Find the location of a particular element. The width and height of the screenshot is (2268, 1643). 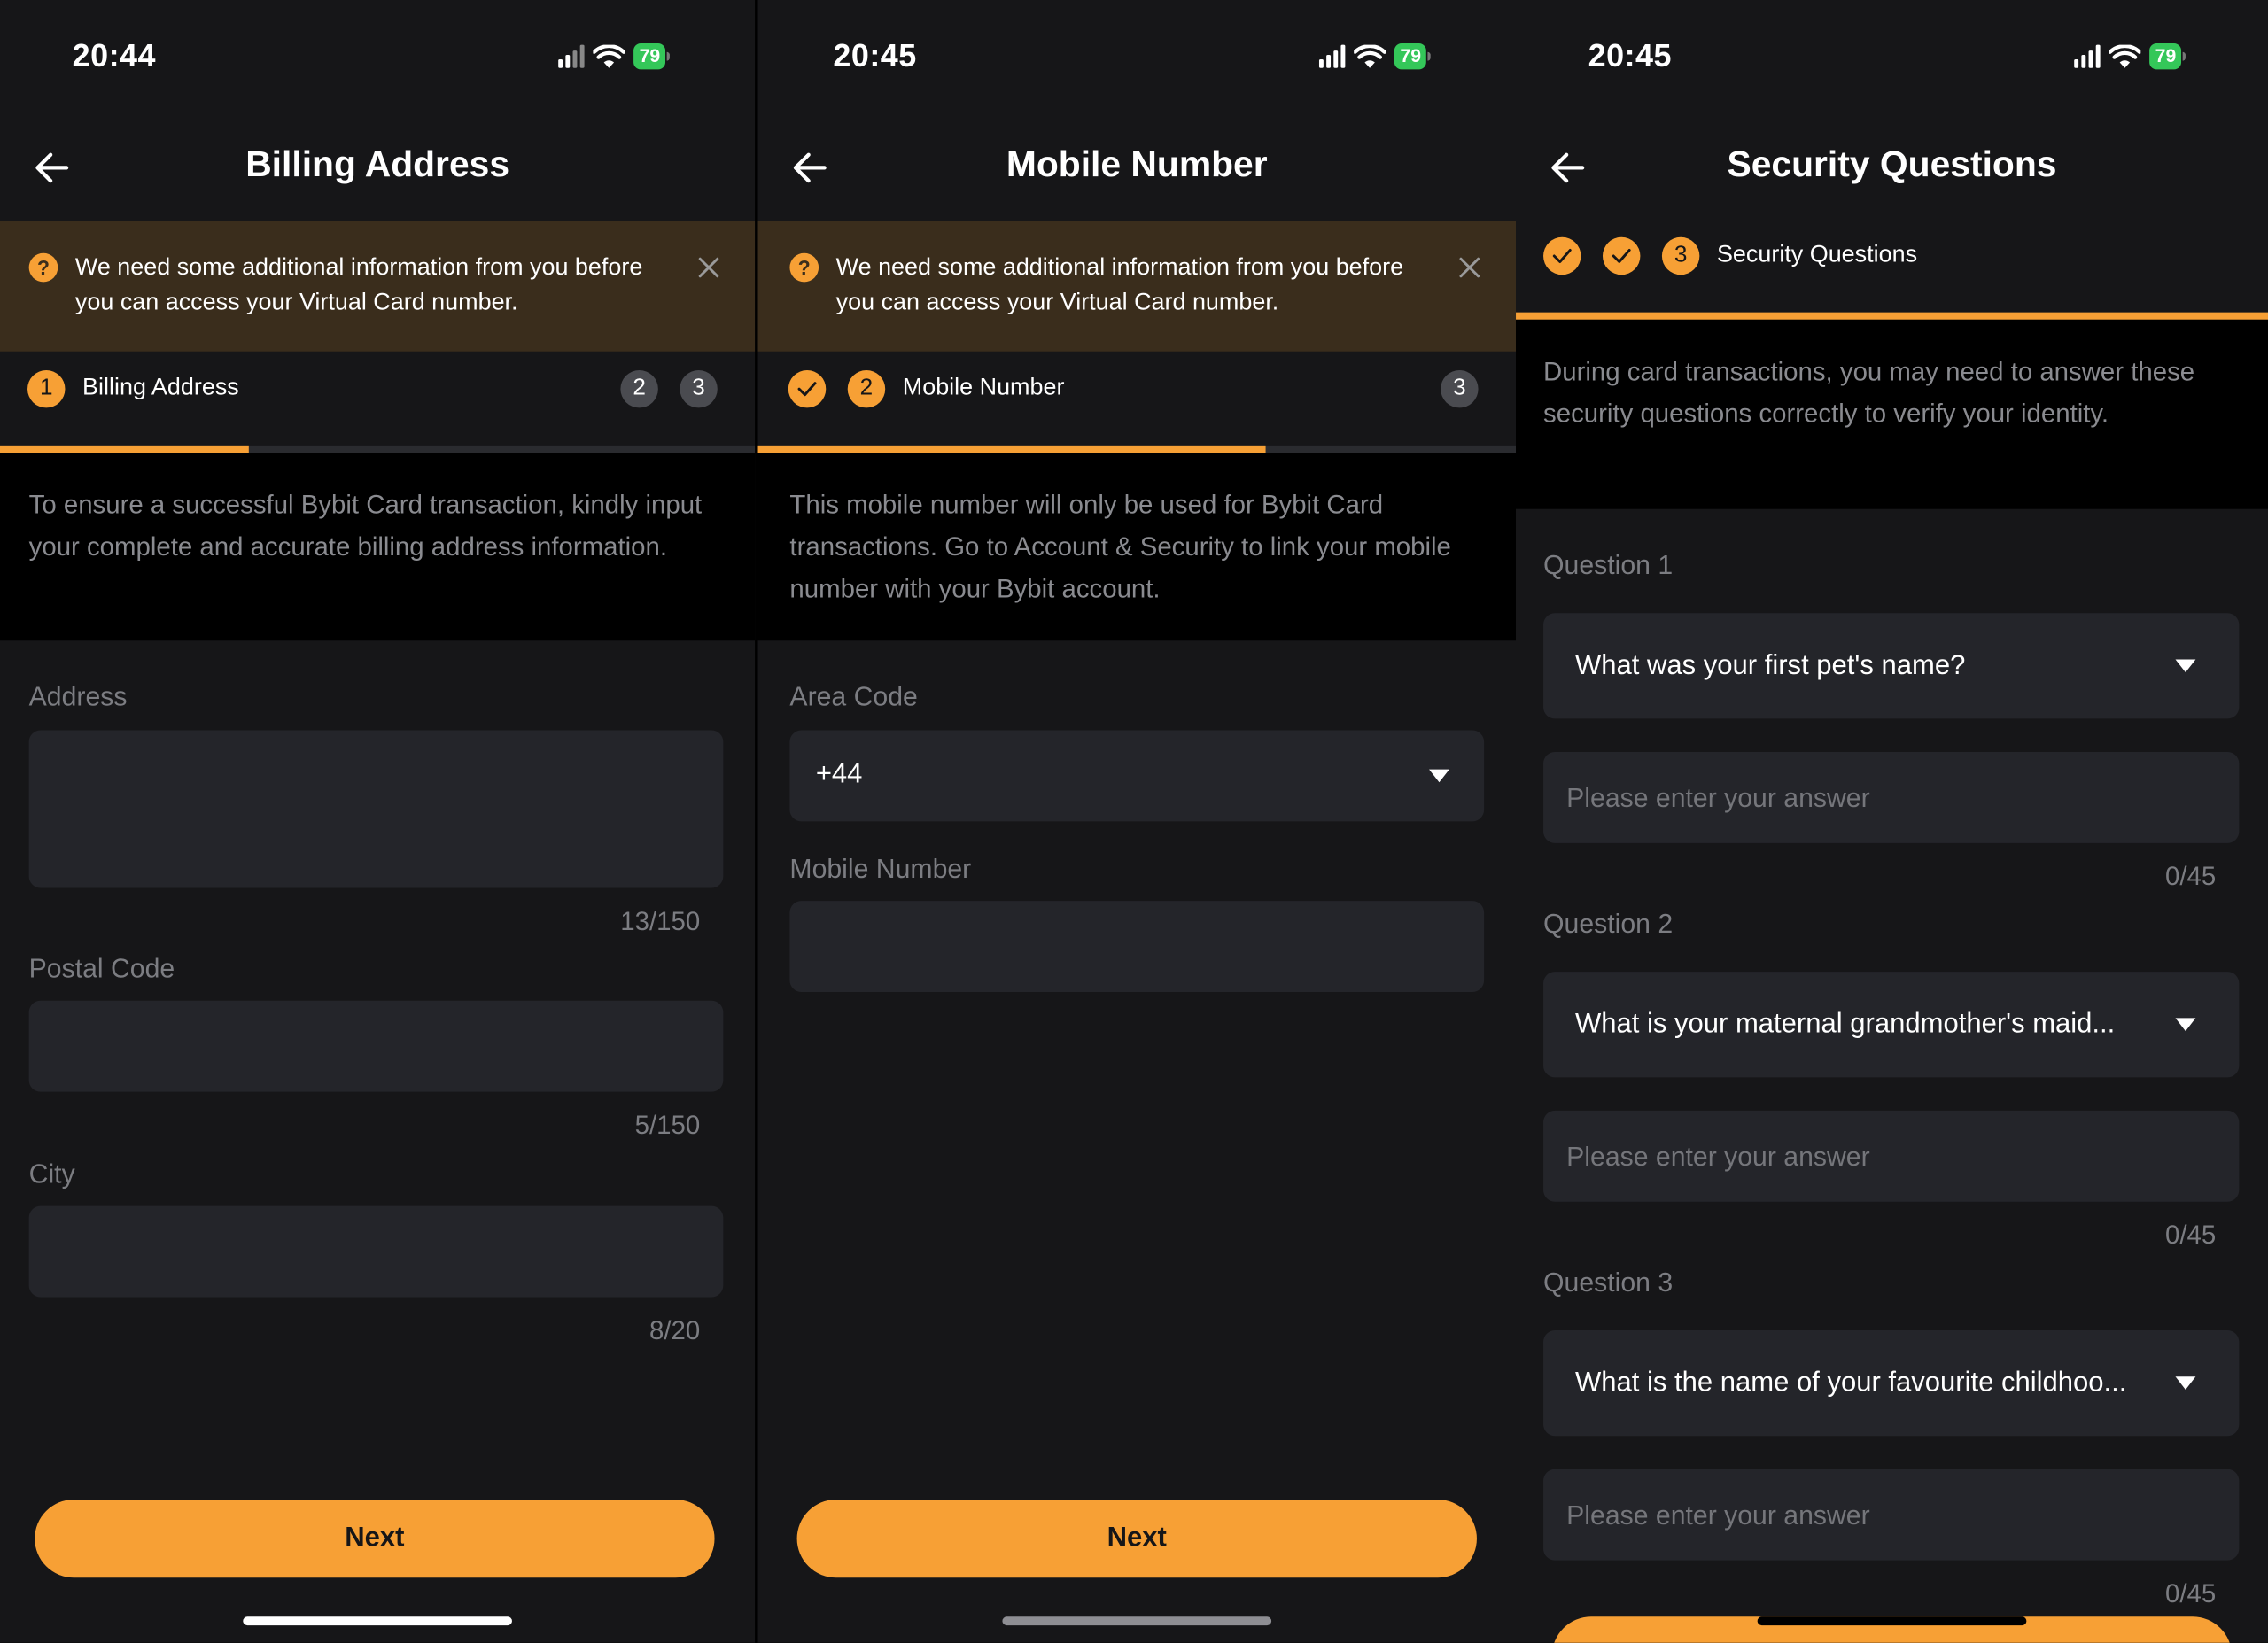

answer-2-input: Please enter your answer is located at coordinates (1892, 1156).